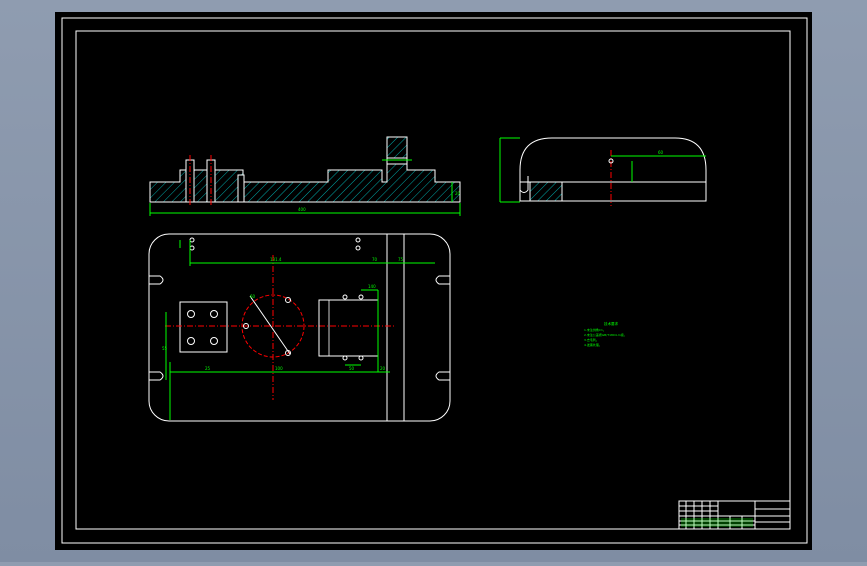 The height and width of the screenshot is (566, 867). What do you see at coordinates (372, 286) in the screenshot?
I see `top-dim-i: 140` at bounding box center [372, 286].